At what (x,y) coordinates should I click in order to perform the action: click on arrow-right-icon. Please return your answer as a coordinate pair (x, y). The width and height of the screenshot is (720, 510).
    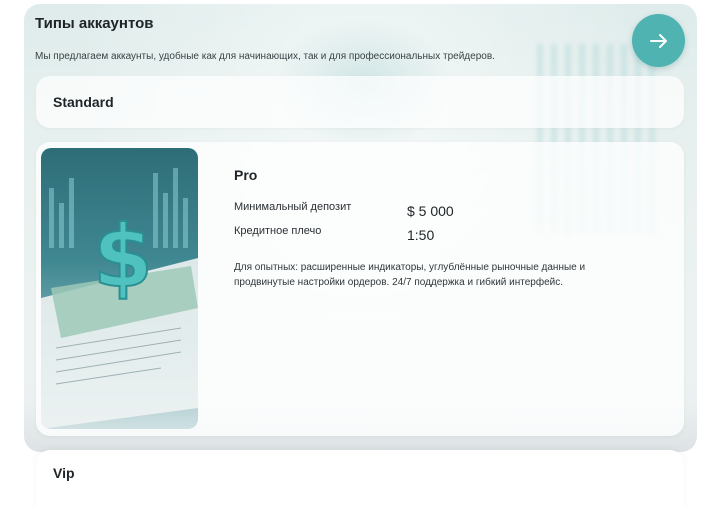
    Looking at the image, I should click on (658, 40).